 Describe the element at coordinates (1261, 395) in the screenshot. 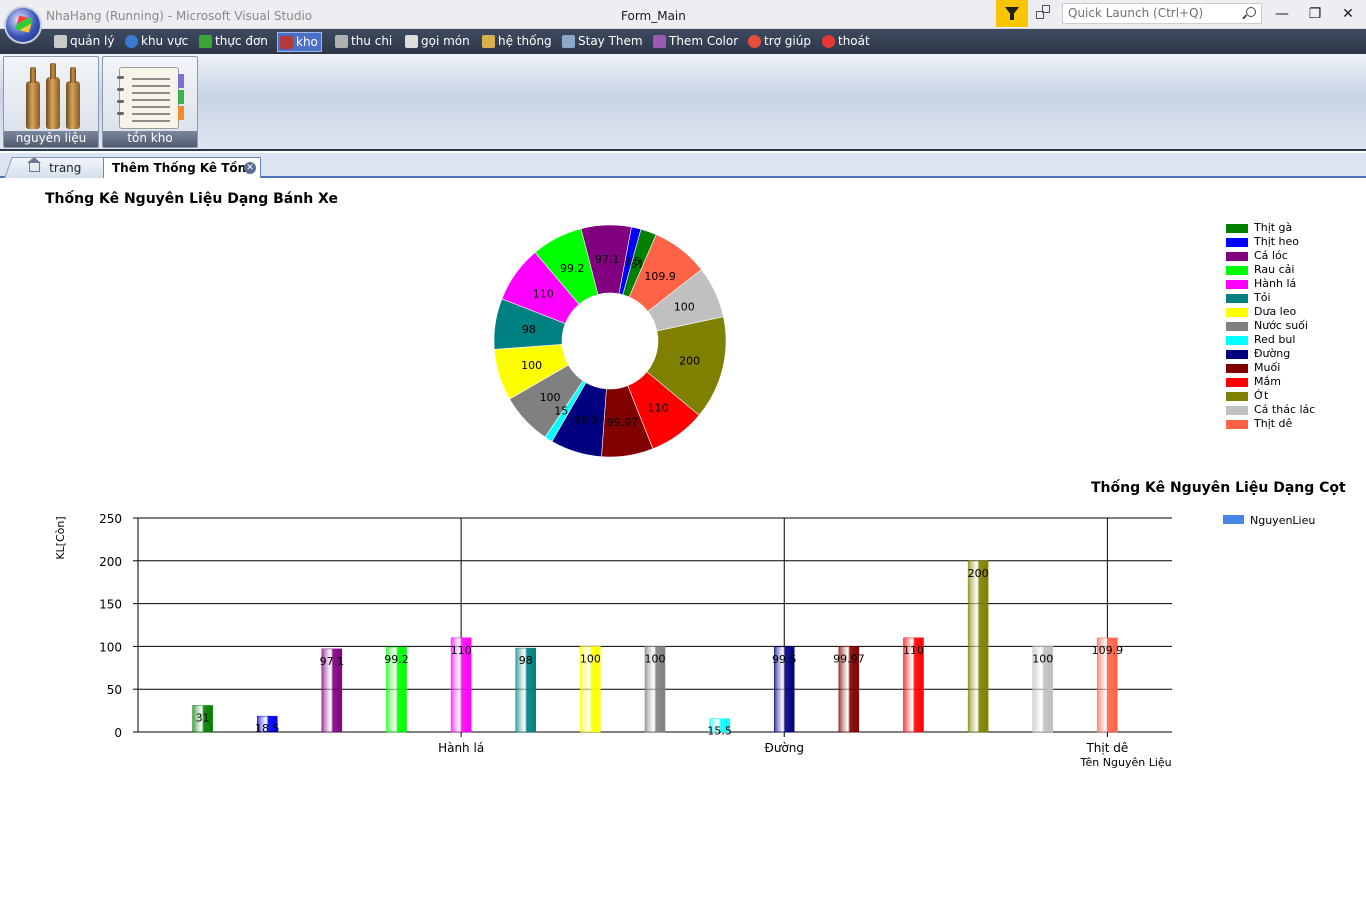

I see `legend-label: Ớt` at that location.